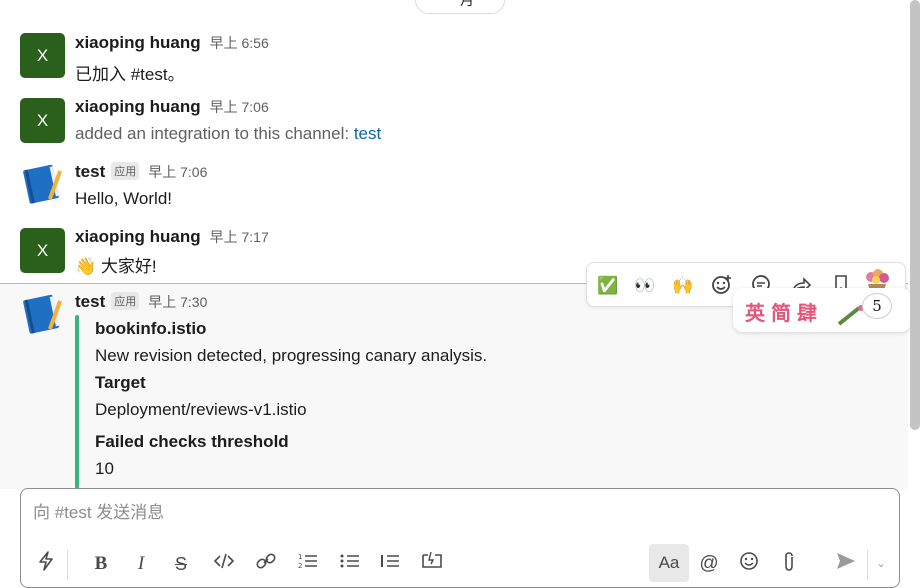 This screenshot has height=588, width=922. I want to click on integration-link: test, so click(367, 133).